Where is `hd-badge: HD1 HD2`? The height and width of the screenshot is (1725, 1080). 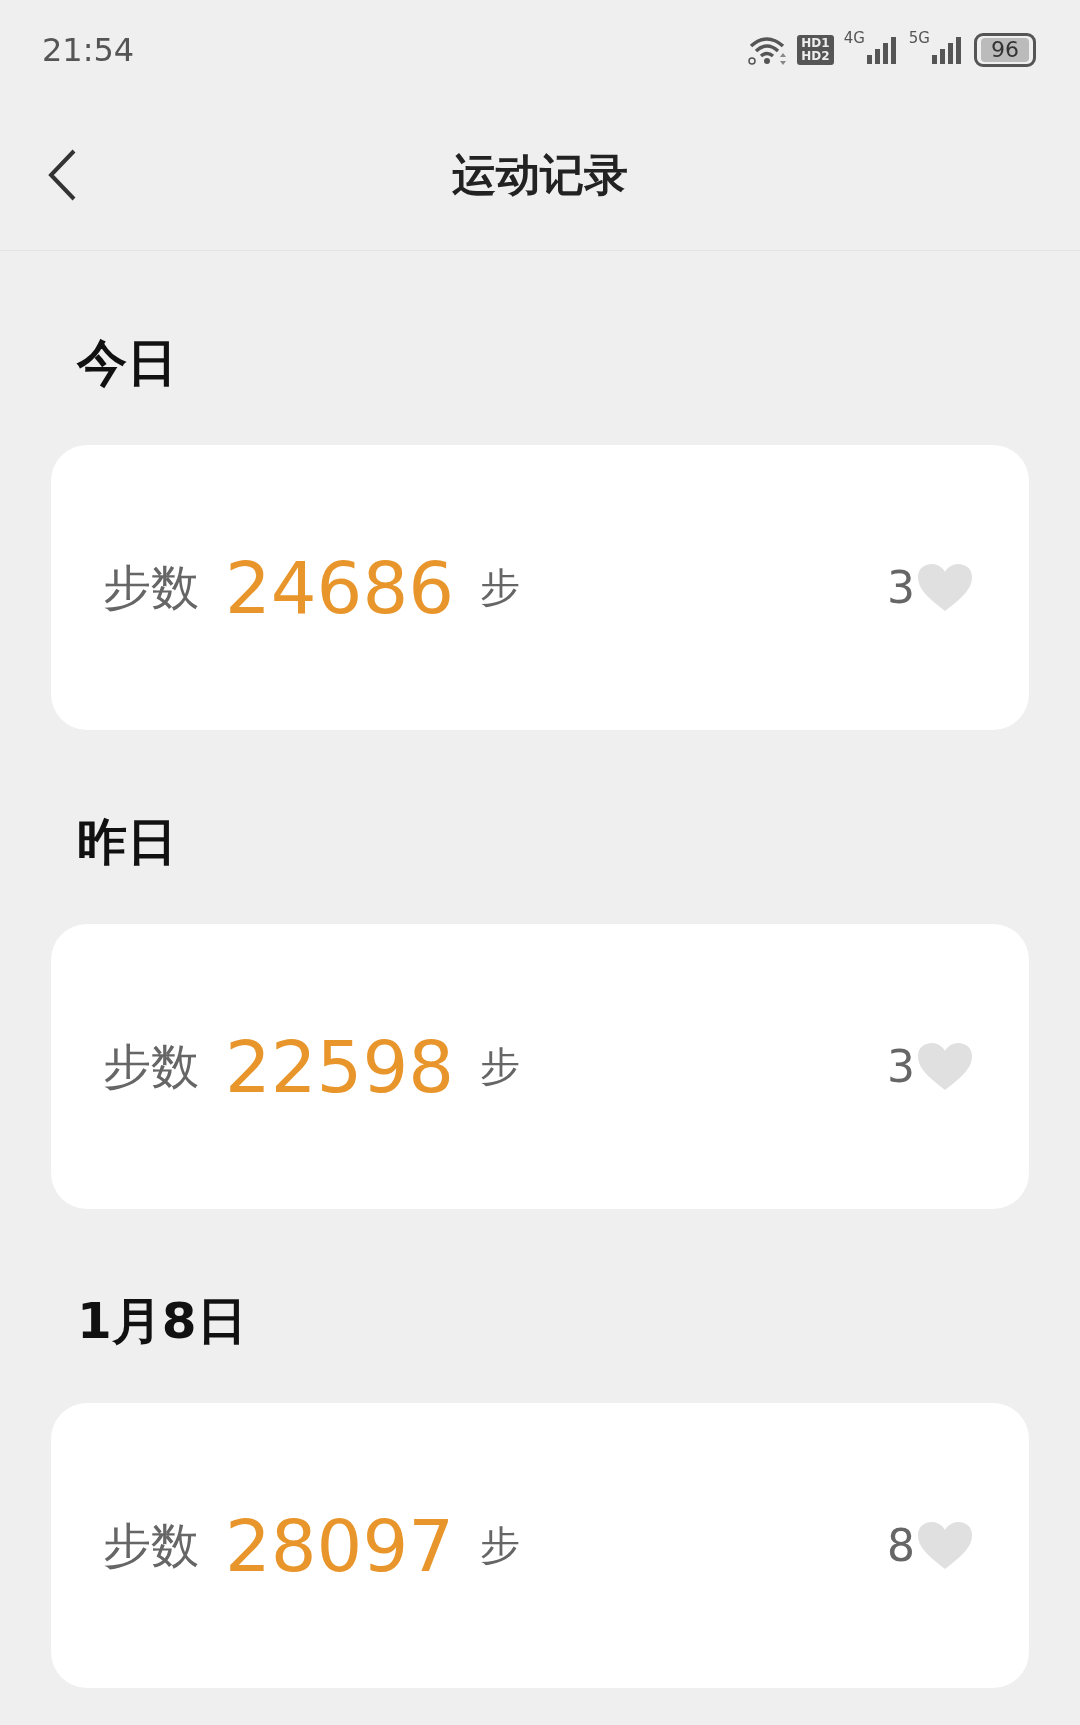 hd-badge: HD1 HD2 is located at coordinates (815, 50).